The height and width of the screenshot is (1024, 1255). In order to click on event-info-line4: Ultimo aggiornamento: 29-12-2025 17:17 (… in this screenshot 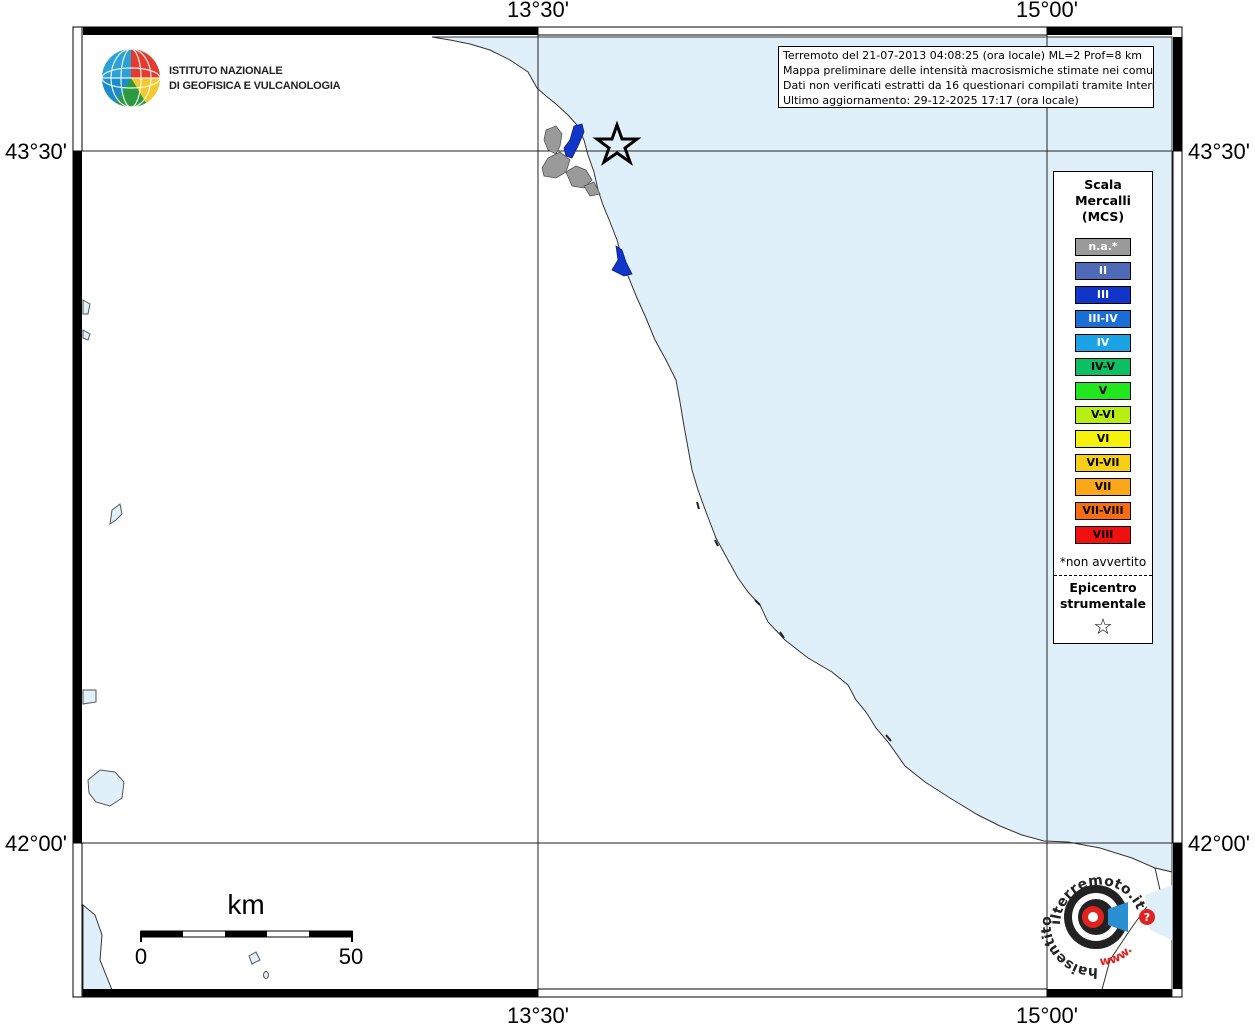, I will do `click(931, 100)`.